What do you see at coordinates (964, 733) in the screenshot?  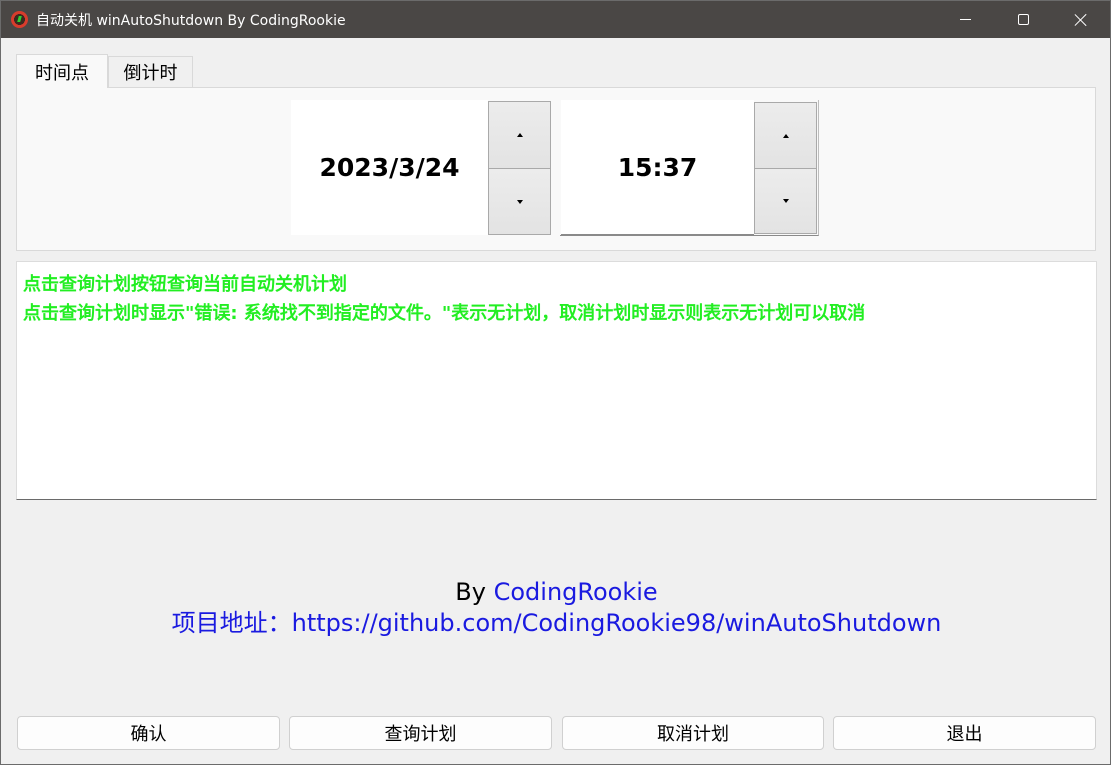 I see `exit-button: 退出` at bounding box center [964, 733].